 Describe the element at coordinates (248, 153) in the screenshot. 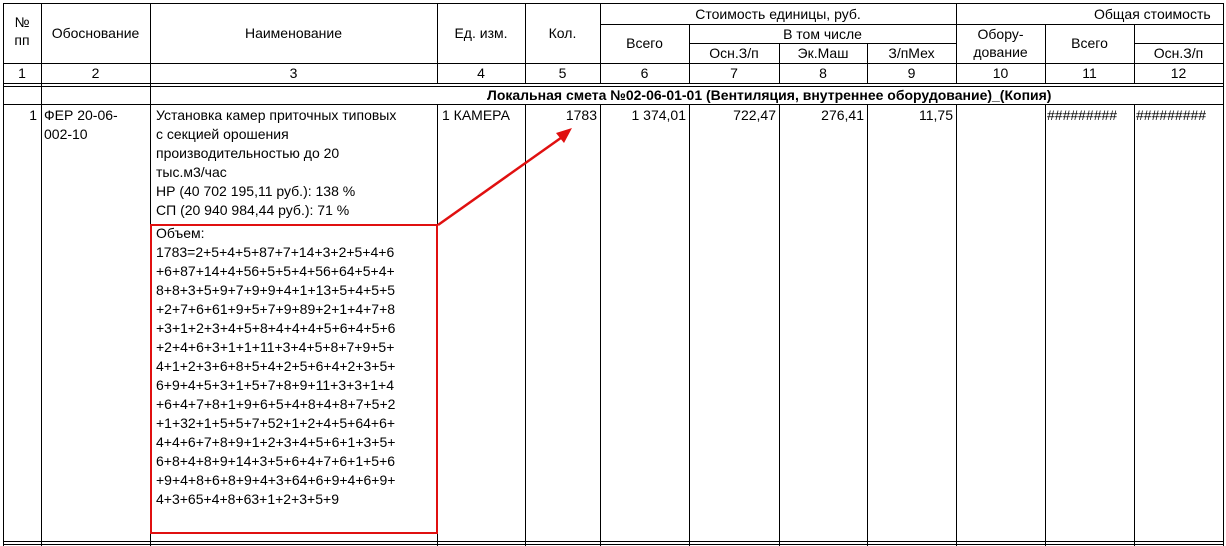

I see `name-line: производительностью до 20` at that location.